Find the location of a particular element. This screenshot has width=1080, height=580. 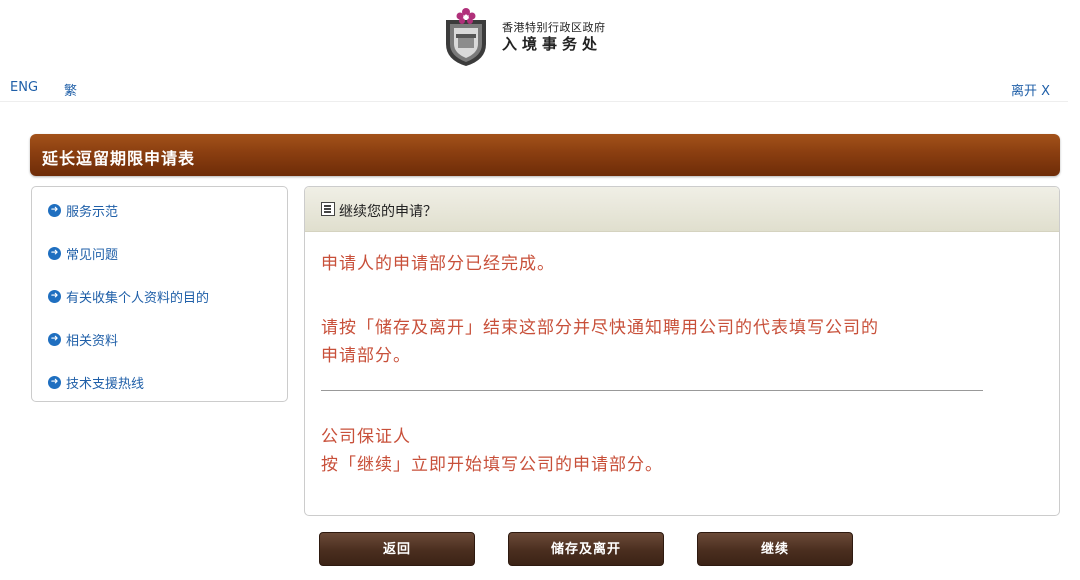

continue-button: 继续 is located at coordinates (775, 549).